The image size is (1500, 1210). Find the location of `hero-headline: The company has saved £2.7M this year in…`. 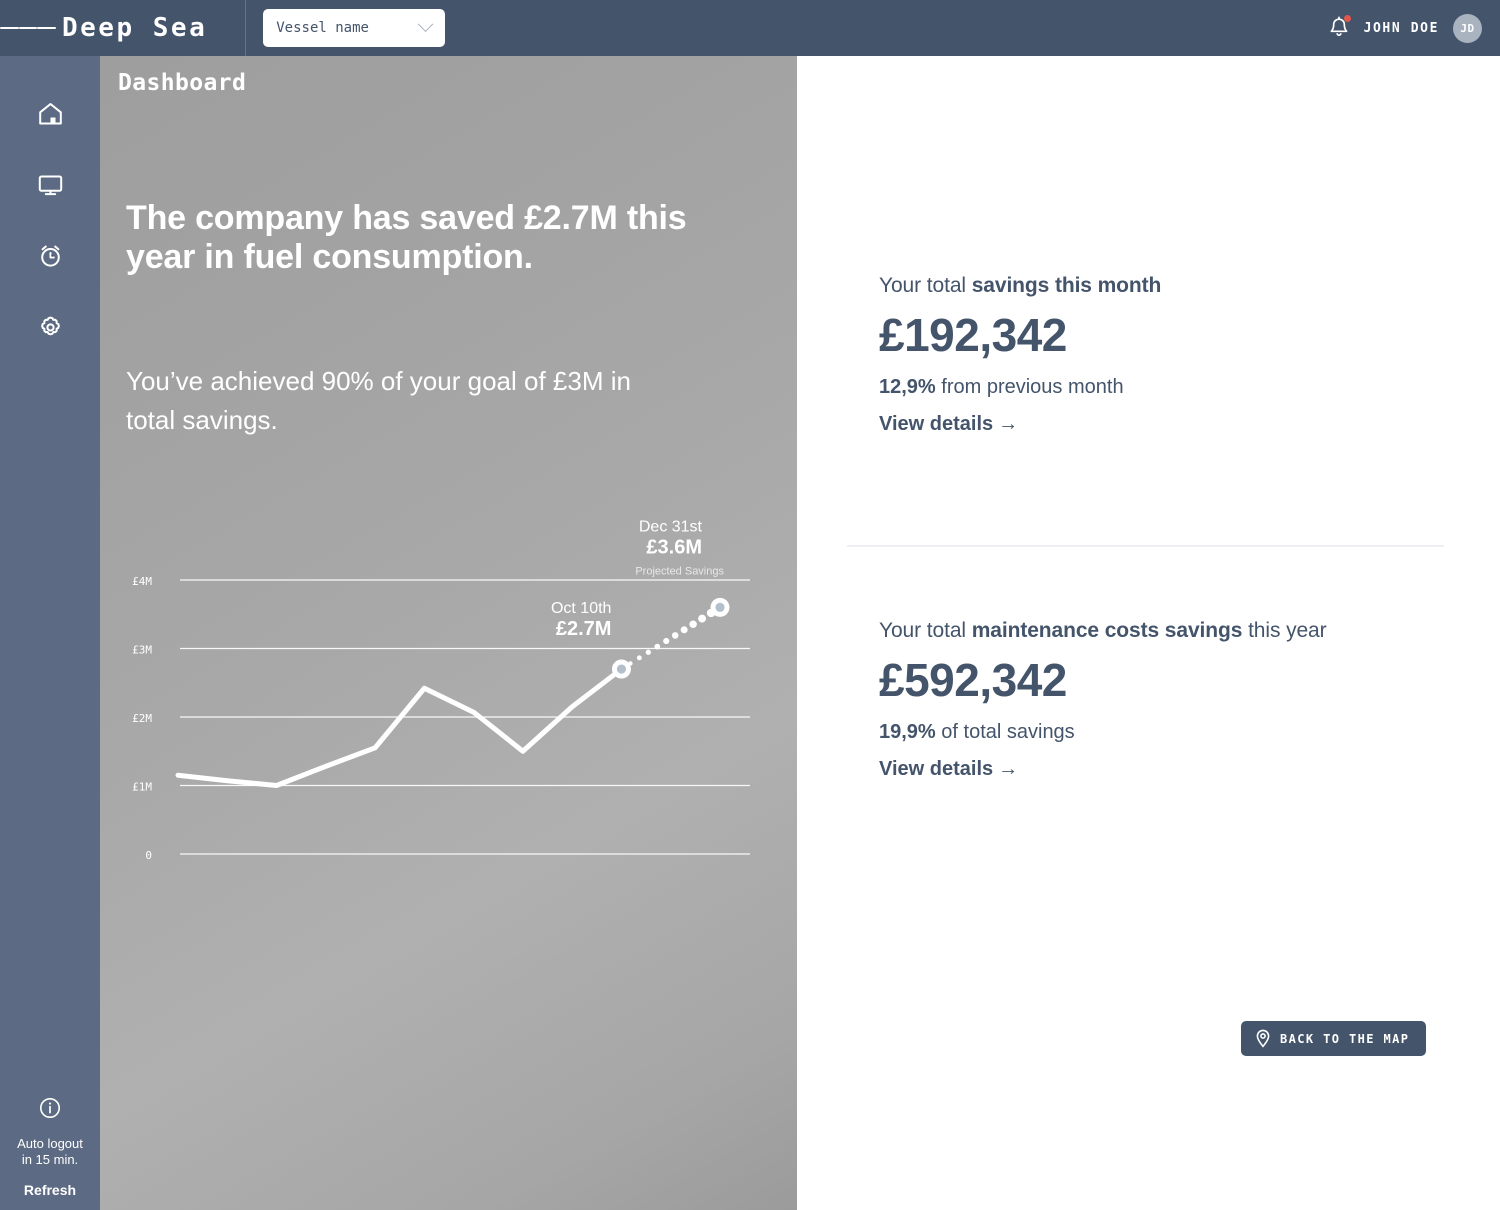

hero-headline: The company has saved £2.7M this year in… is located at coordinates (406, 237).